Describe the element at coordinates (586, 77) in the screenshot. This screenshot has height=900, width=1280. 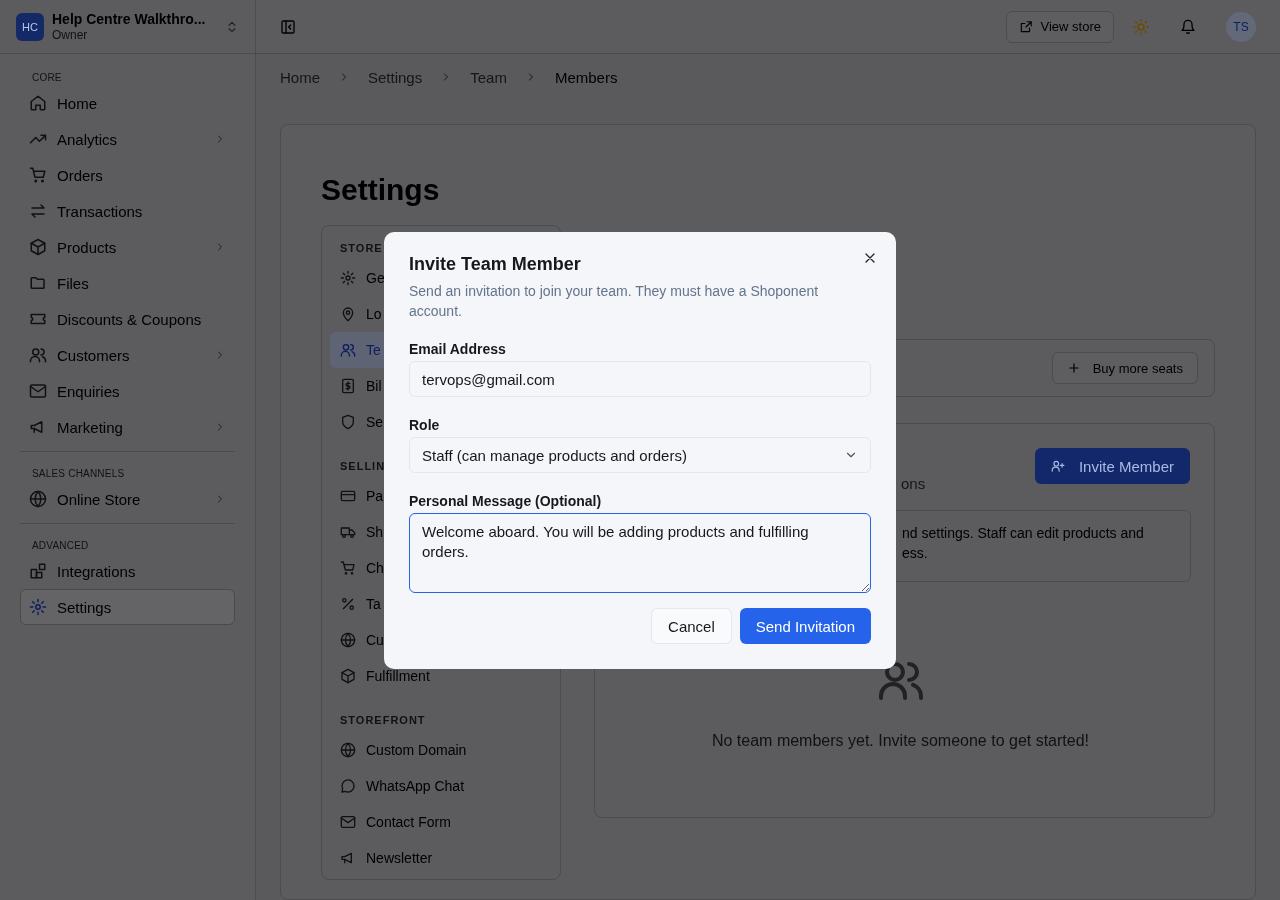
I see `breadcrumb-item: Members` at that location.